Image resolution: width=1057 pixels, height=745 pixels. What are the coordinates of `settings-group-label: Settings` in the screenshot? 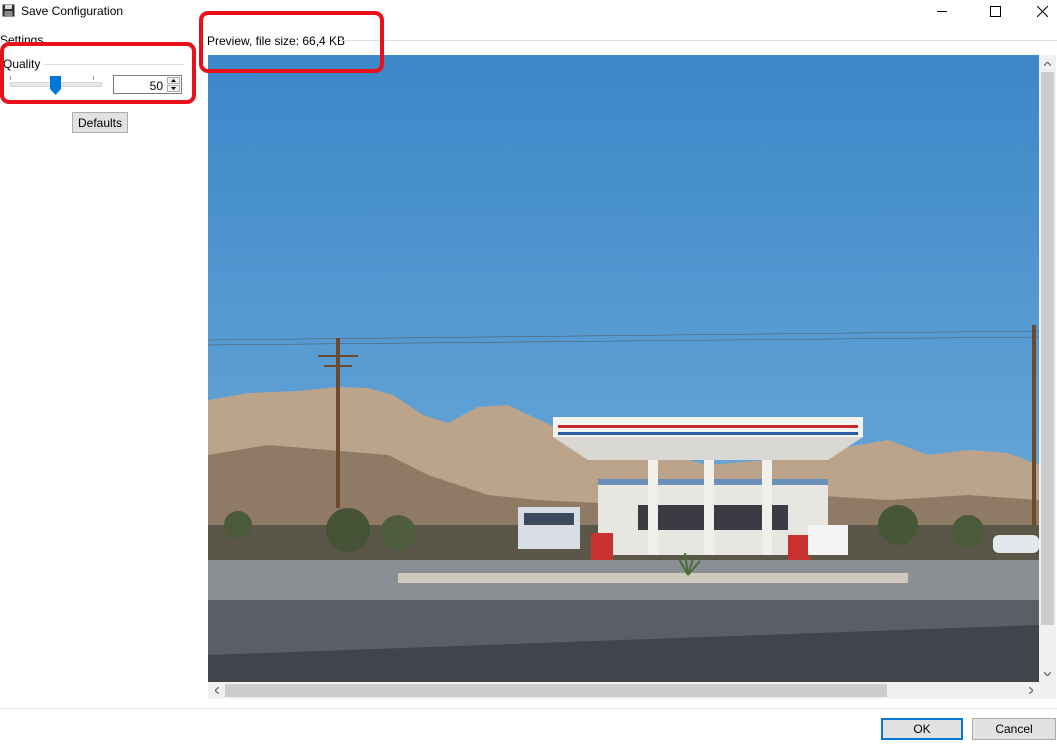 It's located at (22, 38).